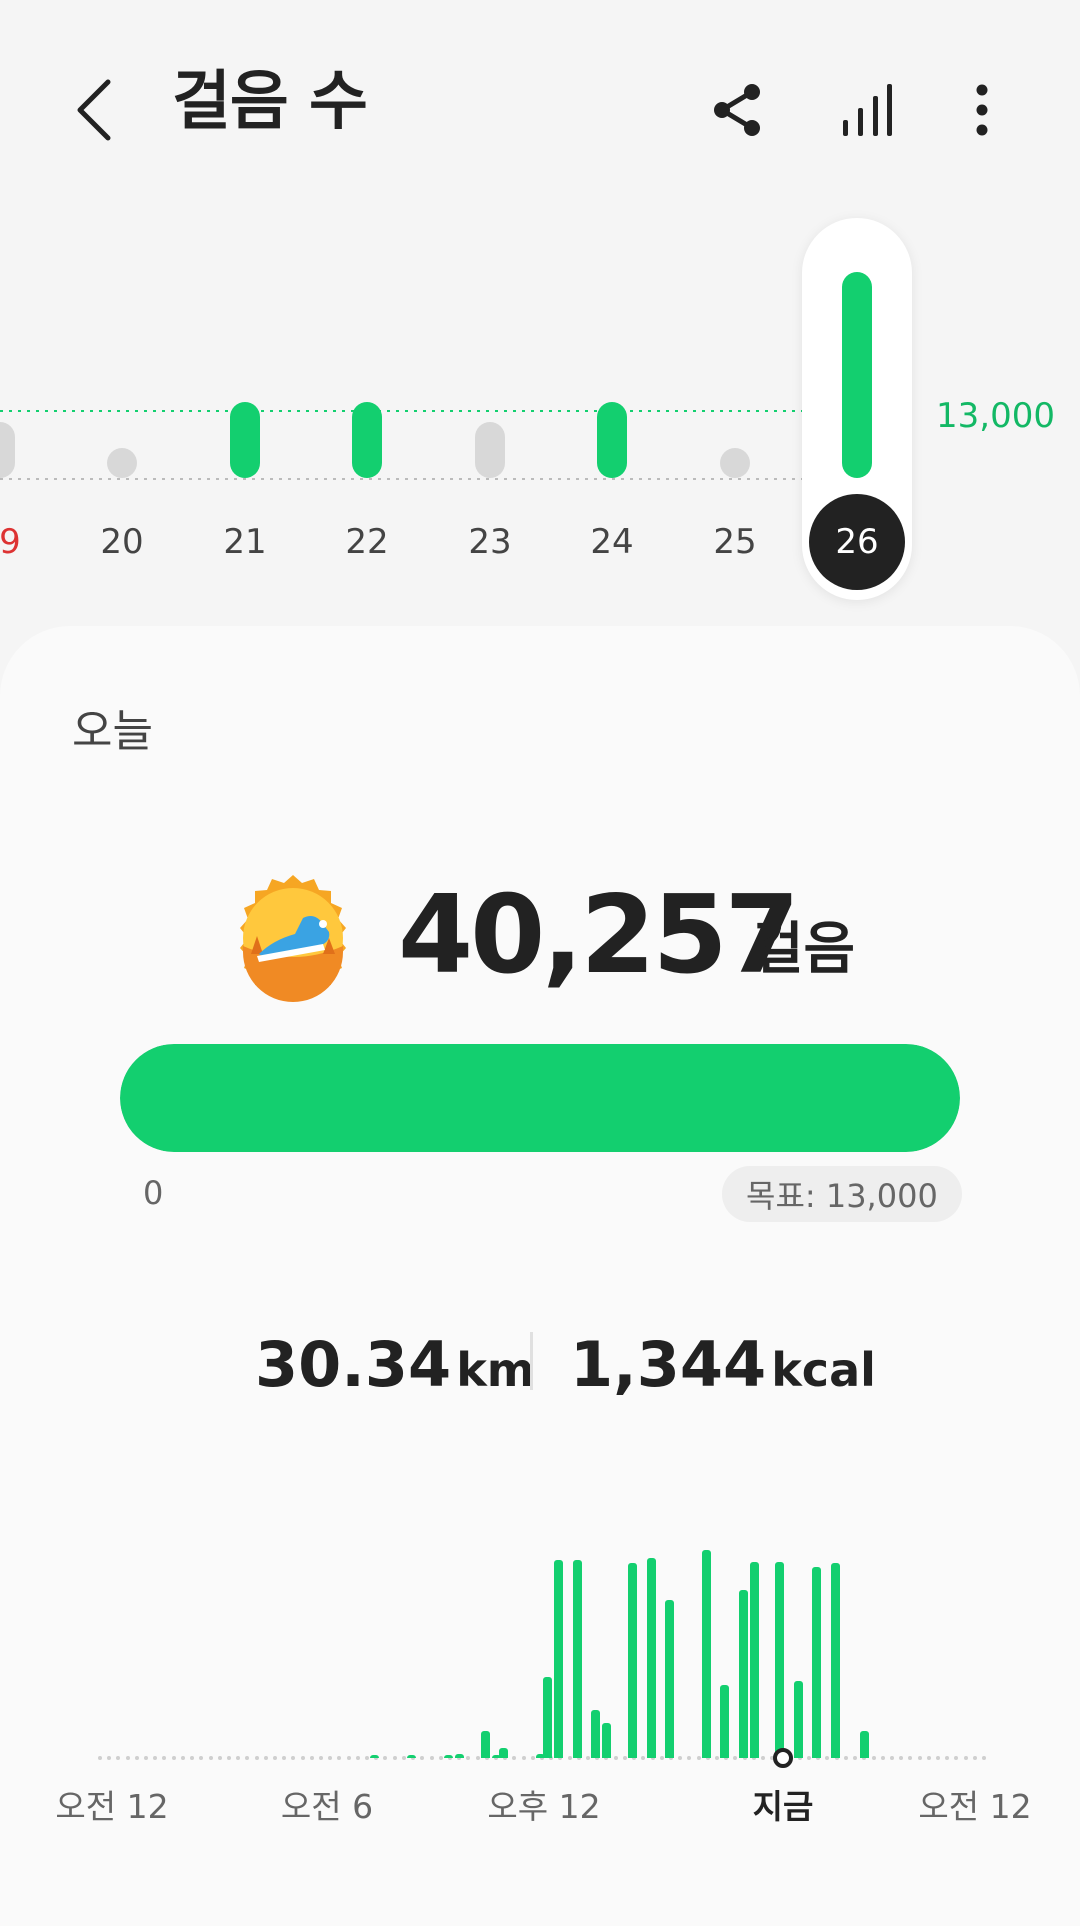 This screenshot has height=1926, width=1080. What do you see at coordinates (783, 1806) in the screenshot?
I see `hour-axis-label: 지금` at bounding box center [783, 1806].